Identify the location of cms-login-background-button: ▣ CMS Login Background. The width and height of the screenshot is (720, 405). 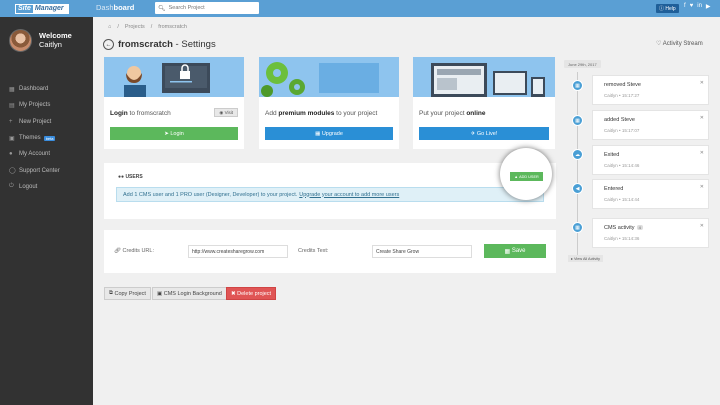
(189, 293).